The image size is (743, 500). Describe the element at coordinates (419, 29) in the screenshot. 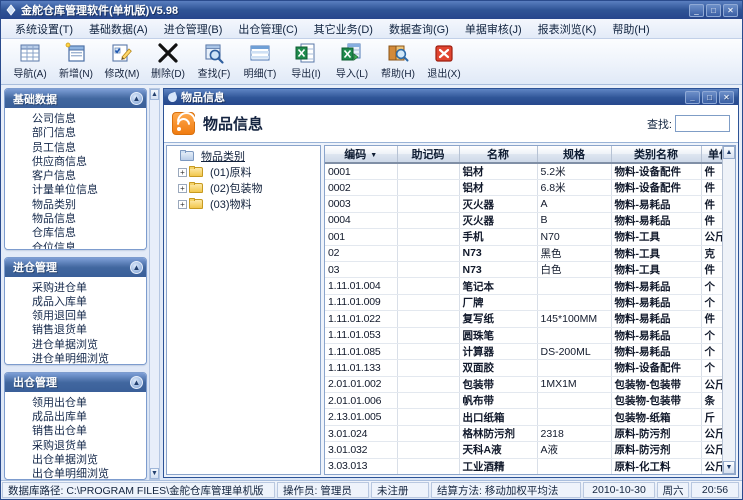

I see `menu-item-data-query: 数据查询(G)` at that location.